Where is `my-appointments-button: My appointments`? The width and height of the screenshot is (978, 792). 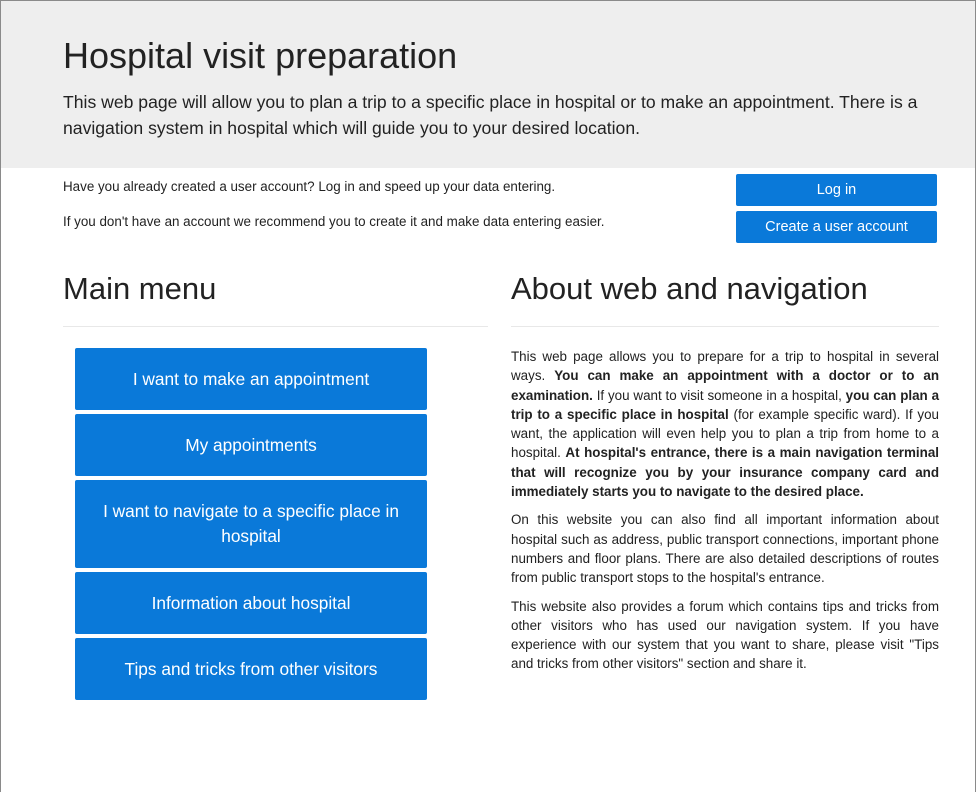
my-appointments-button: My appointments is located at coordinates (251, 445).